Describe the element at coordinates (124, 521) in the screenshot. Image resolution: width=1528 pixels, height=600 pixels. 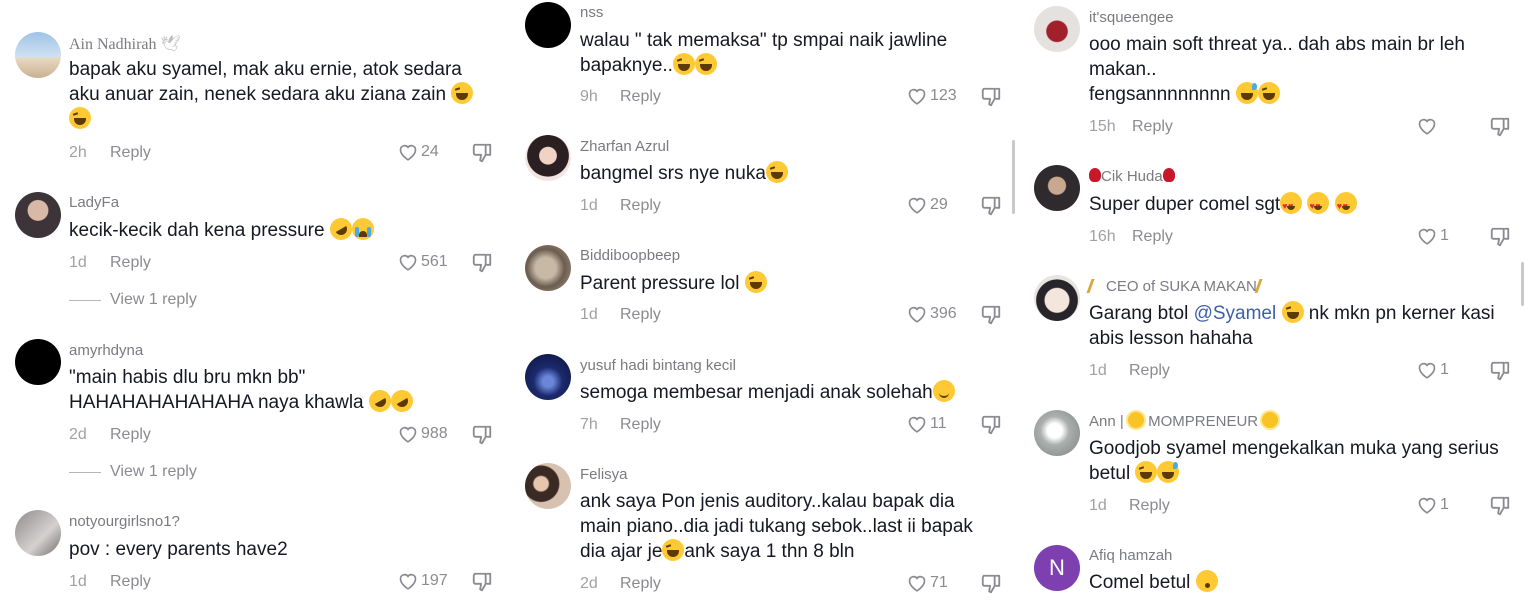
I see `comment-username: notyourgirlsno1?` at that location.